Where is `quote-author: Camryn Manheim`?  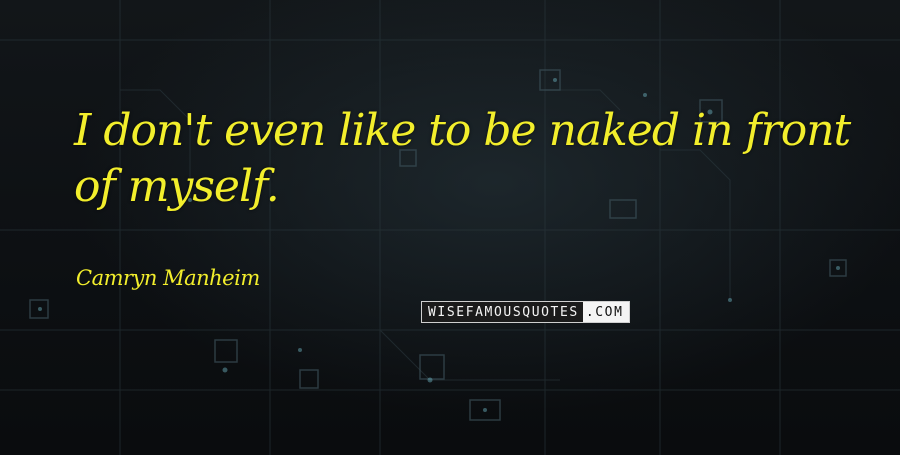
quote-author: Camryn Manheim is located at coordinates (168, 278).